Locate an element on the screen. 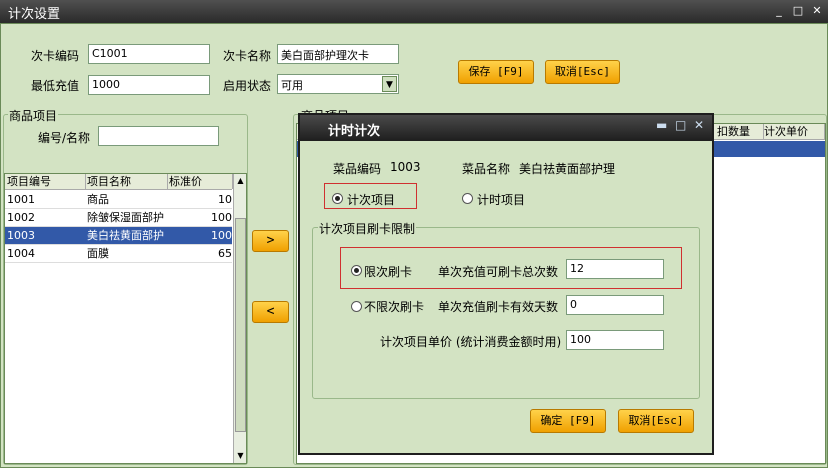  column-header: 标准价 is located at coordinates (200, 181).